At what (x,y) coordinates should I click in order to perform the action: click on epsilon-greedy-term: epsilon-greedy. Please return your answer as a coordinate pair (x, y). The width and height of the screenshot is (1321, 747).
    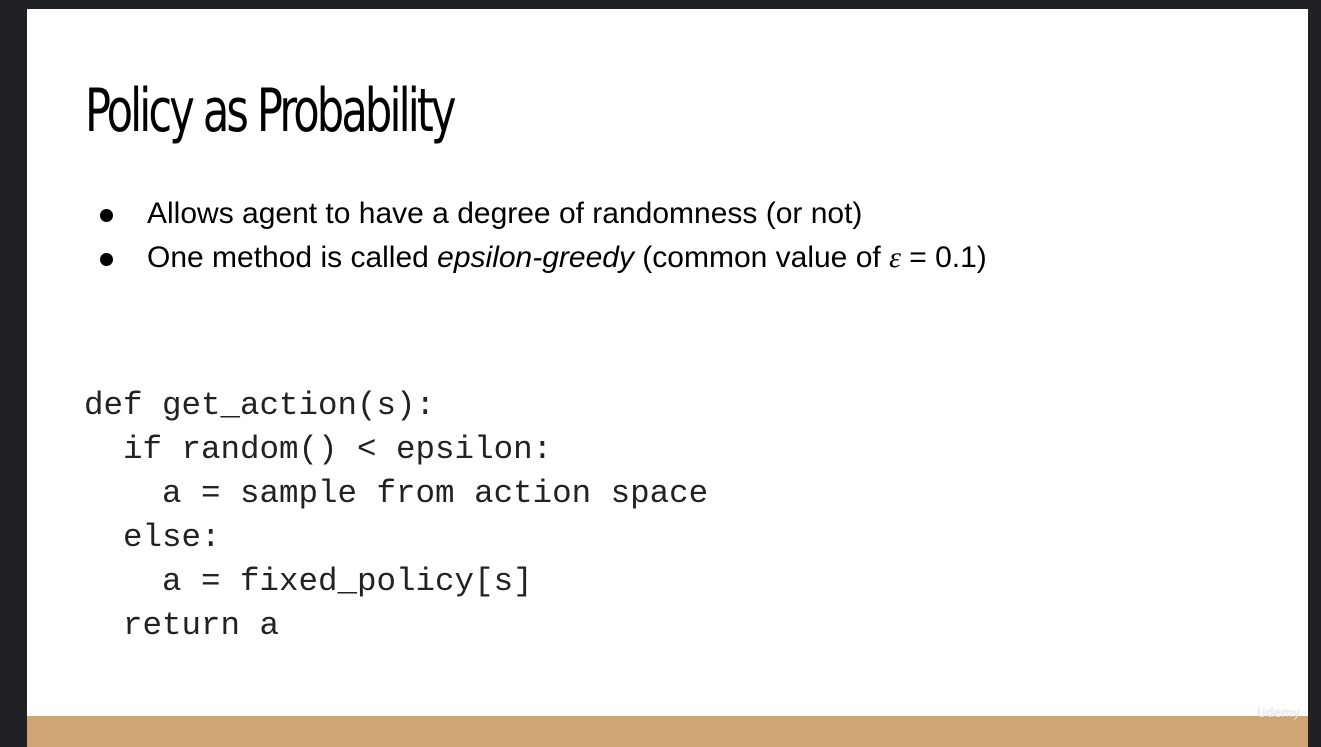
    Looking at the image, I should click on (535, 257).